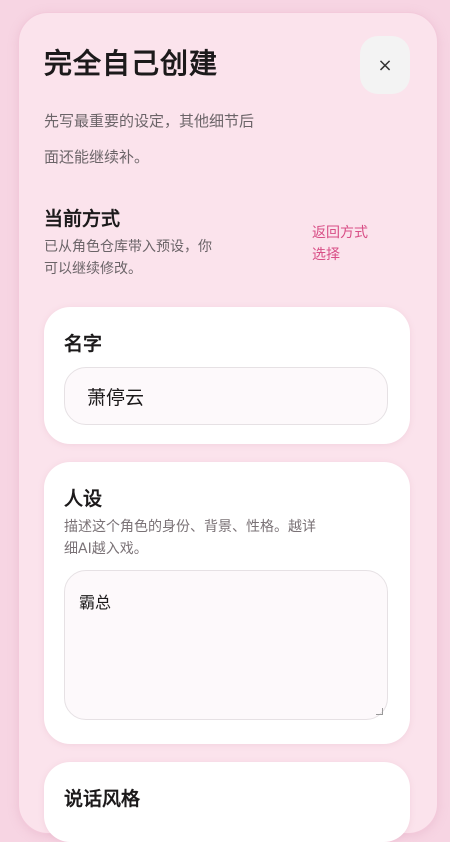 The height and width of the screenshot is (842, 450). What do you see at coordinates (352, 244) in the screenshot?
I see `back-to-mode-selection-link: 返回方式 选择` at bounding box center [352, 244].